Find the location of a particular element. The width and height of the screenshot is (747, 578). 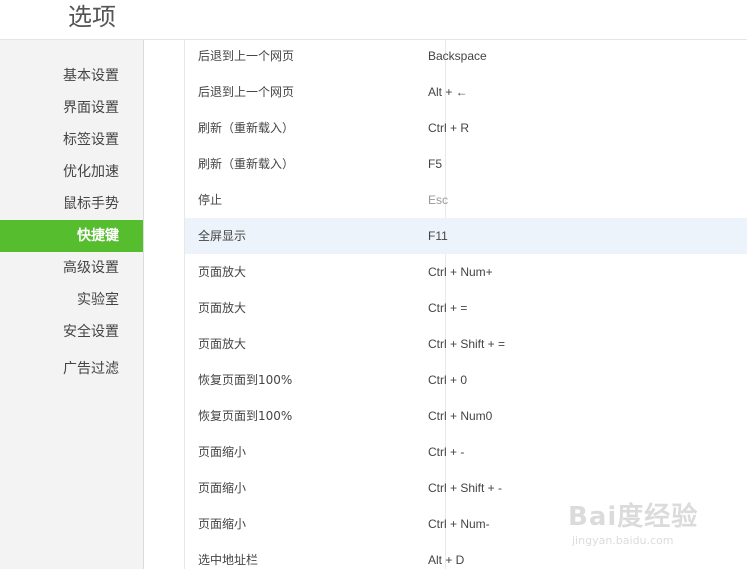

shortcut-action: 全屏显示 is located at coordinates (222, 236).